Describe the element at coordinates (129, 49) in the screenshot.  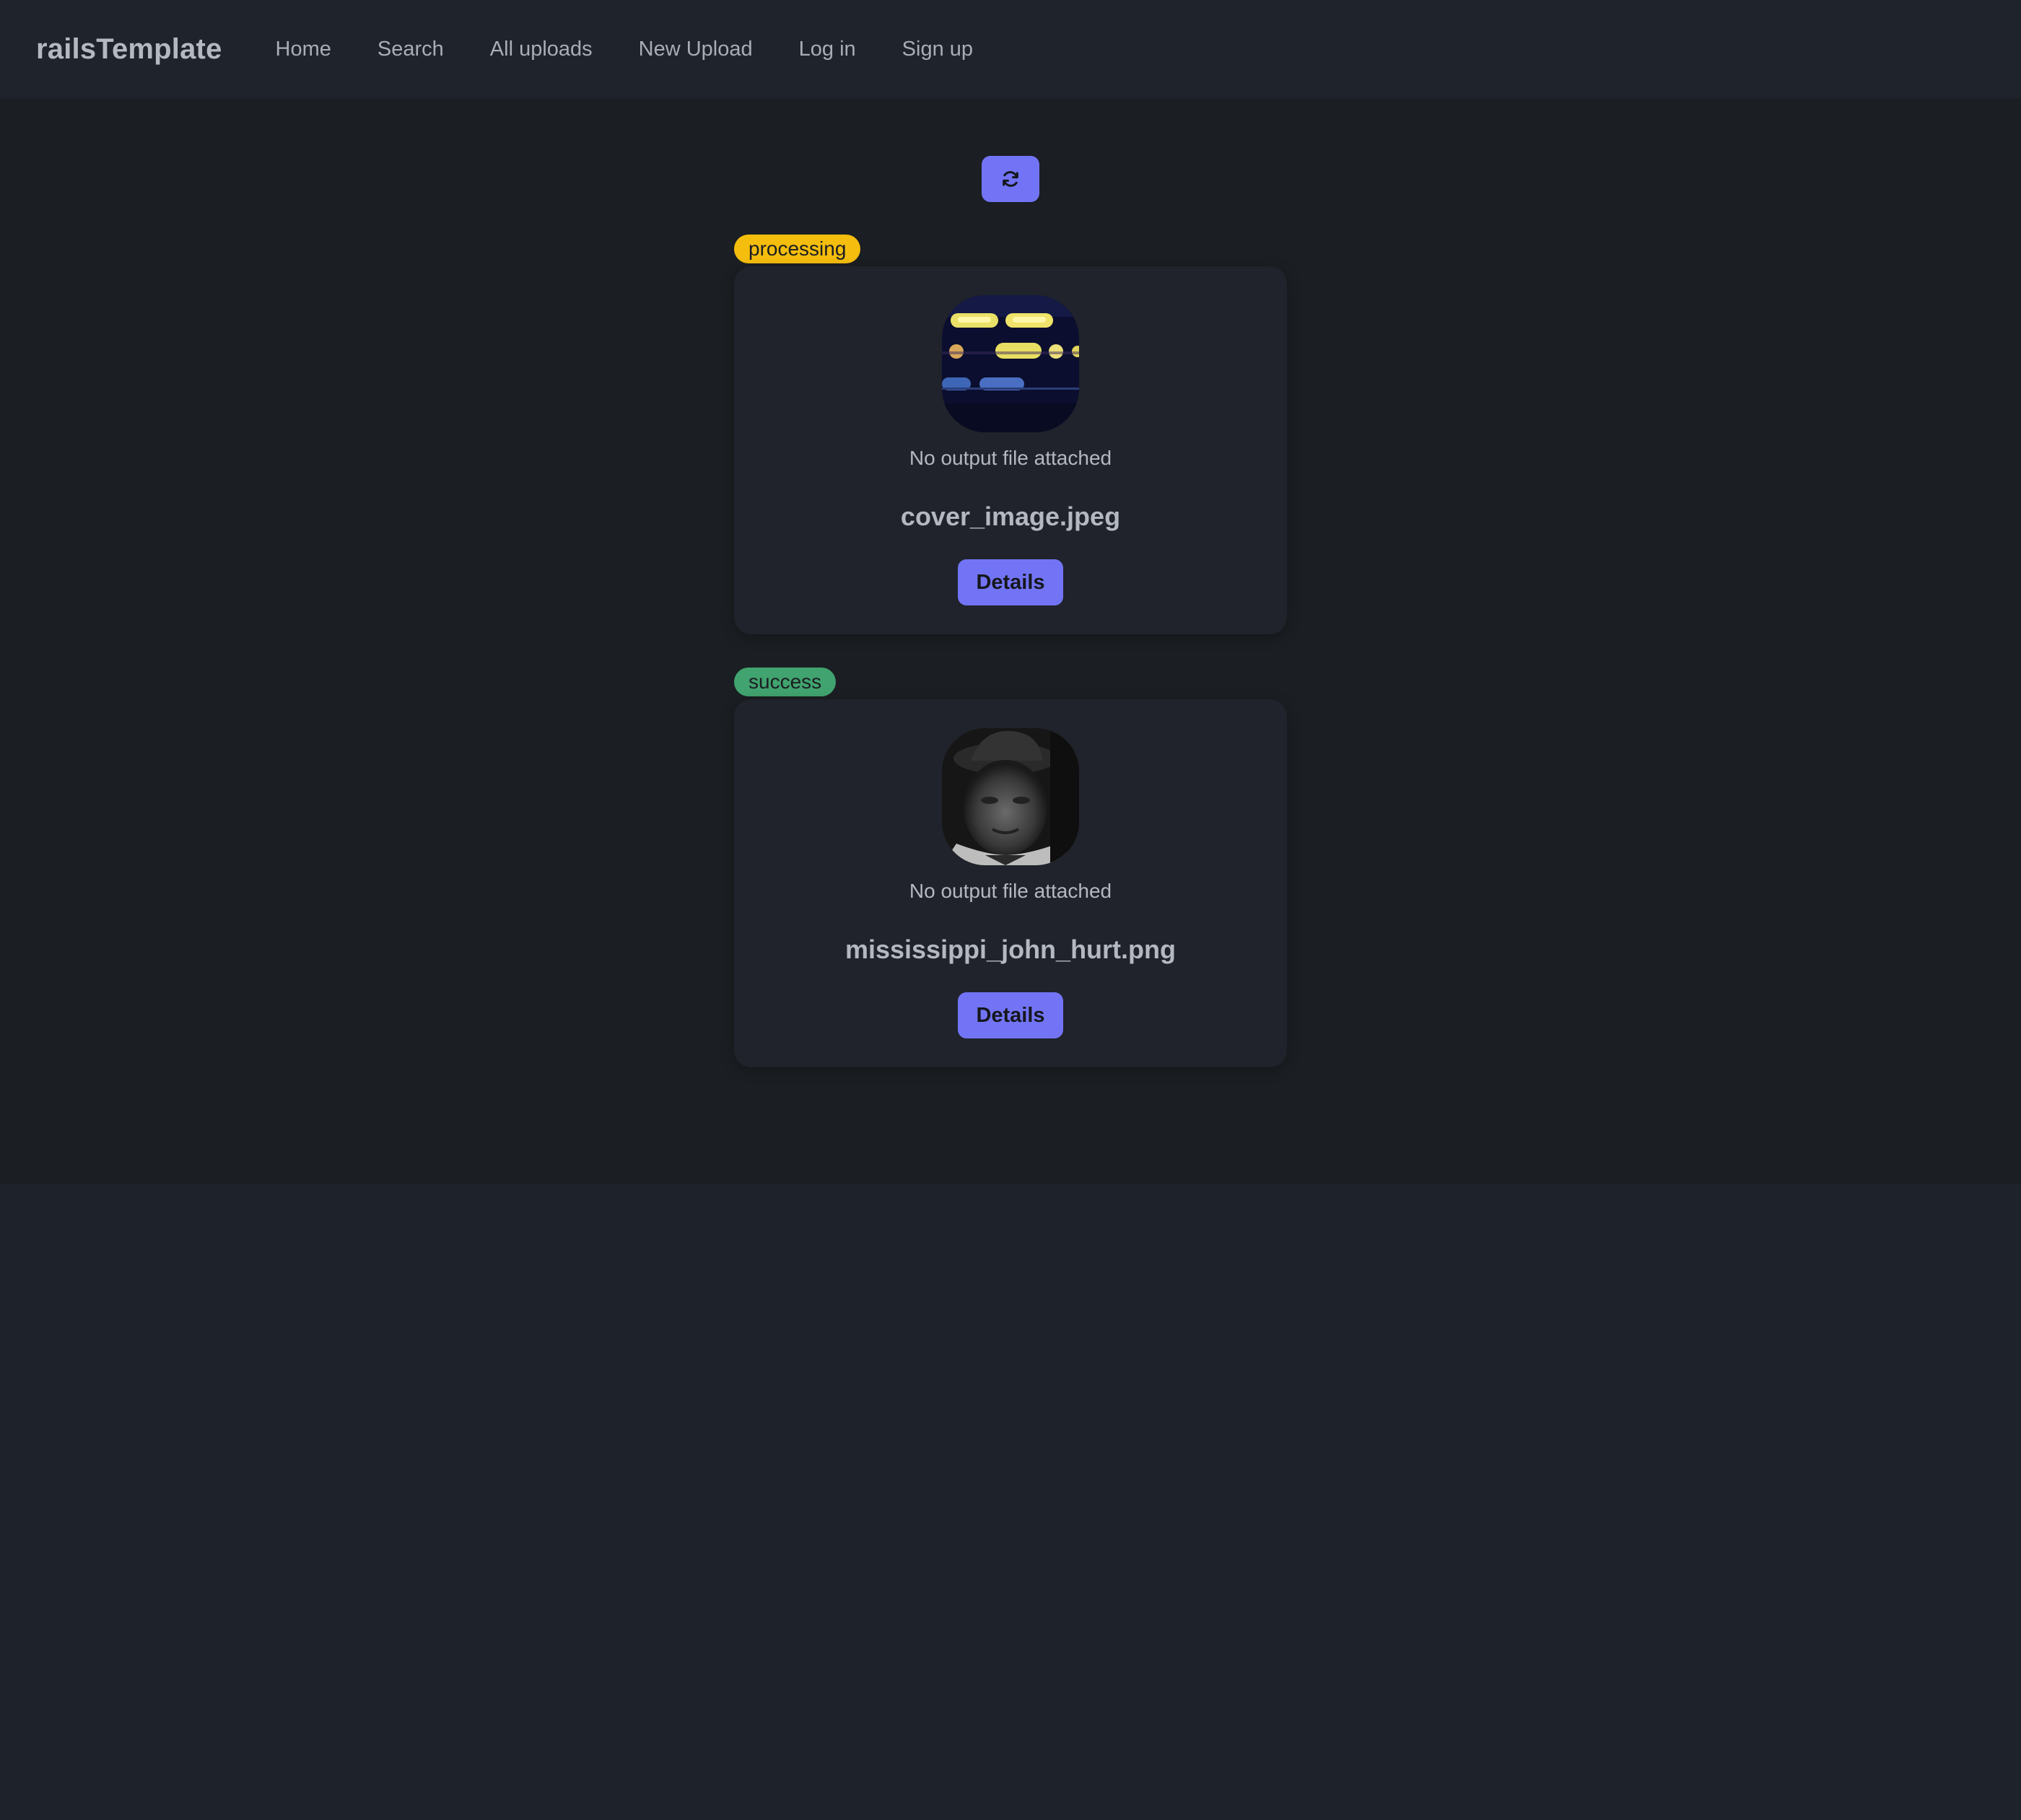
I see `brand-link: railsTemplate` at that location.